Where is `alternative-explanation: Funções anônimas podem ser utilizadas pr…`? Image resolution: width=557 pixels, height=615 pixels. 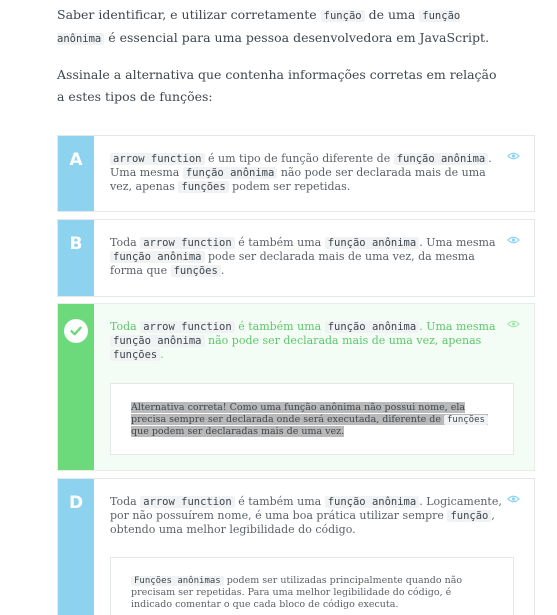
alternative-explanation: Funções anônimas podem ser utilizadas pr… is located at coordinates (312, 586).